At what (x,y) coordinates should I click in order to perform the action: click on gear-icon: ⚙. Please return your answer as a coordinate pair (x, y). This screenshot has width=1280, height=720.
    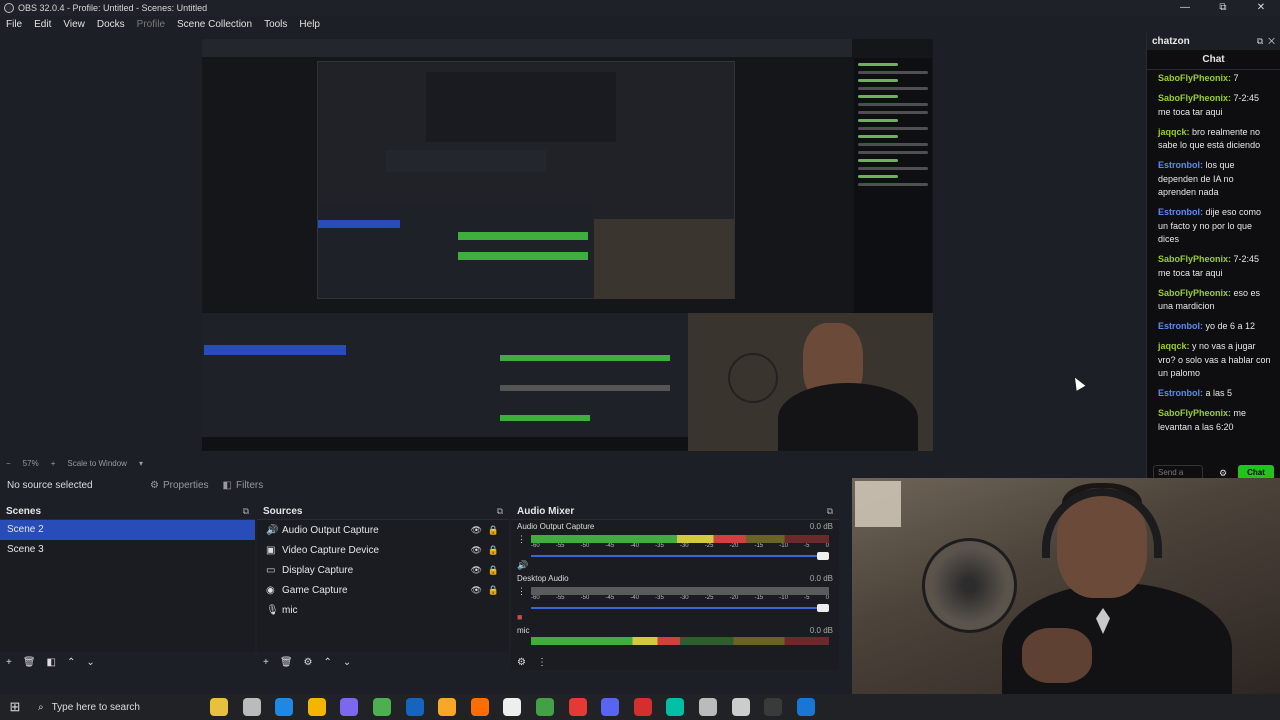
    Looking at the image, I should click on (308, 662).